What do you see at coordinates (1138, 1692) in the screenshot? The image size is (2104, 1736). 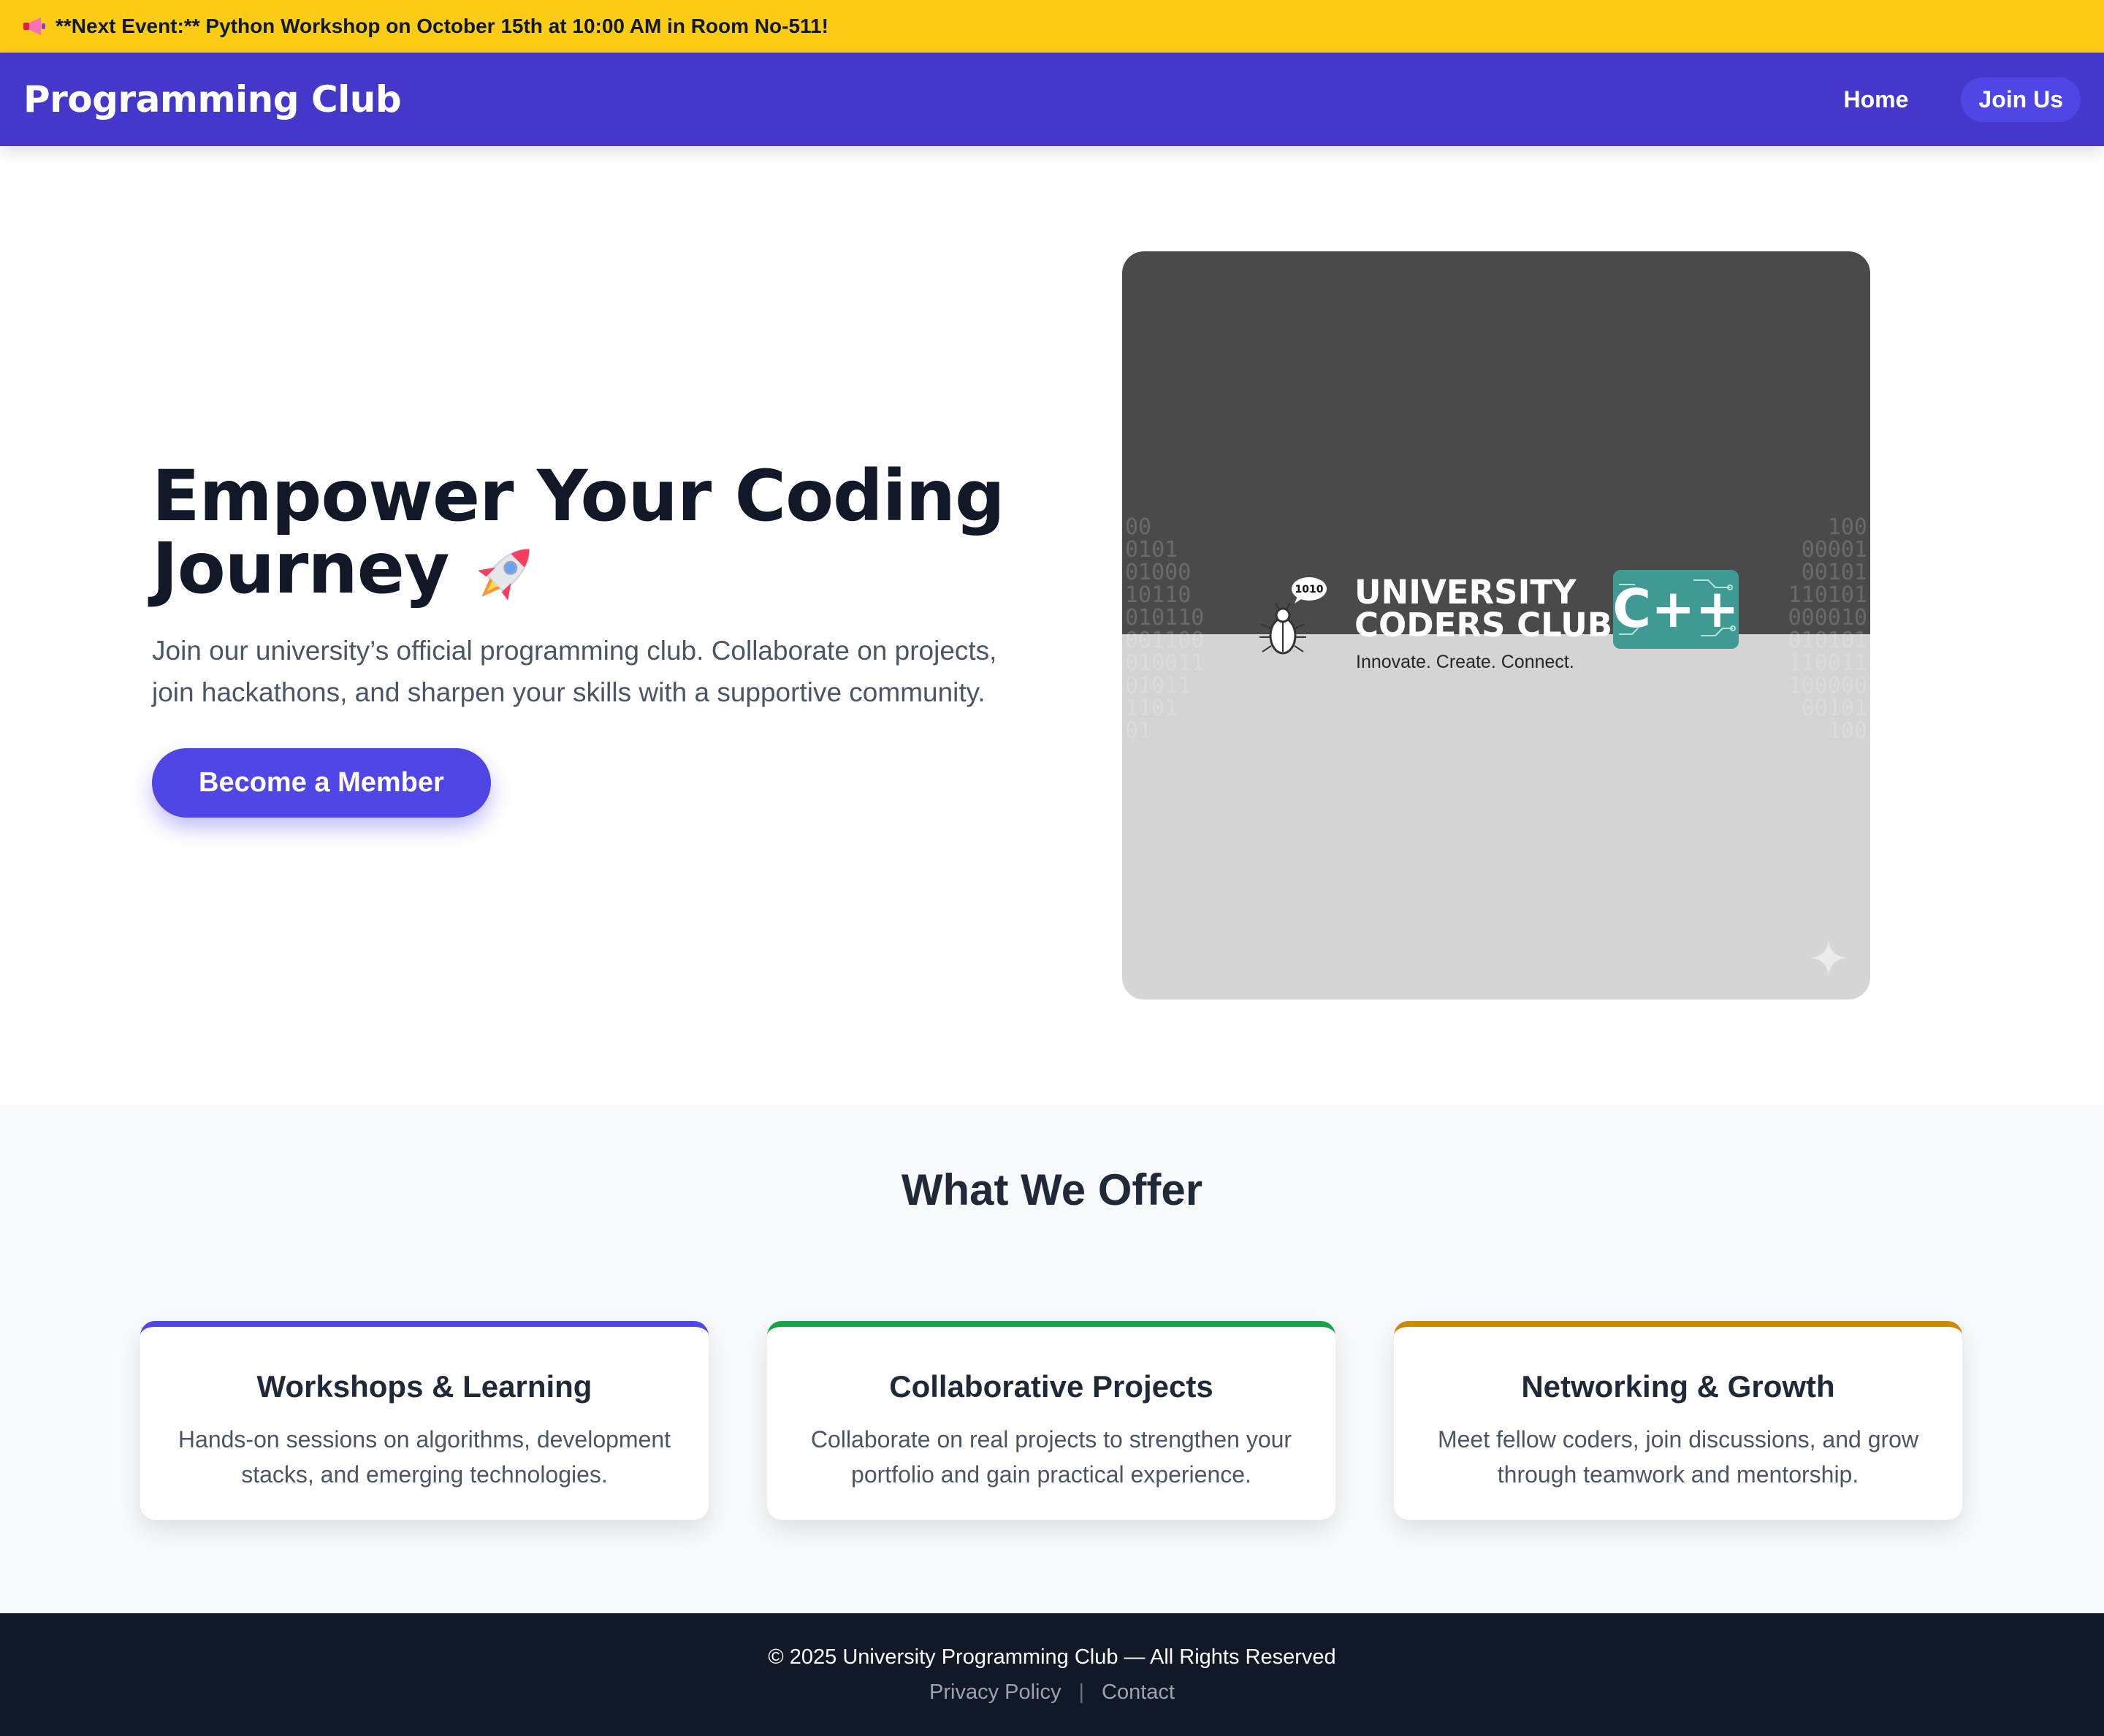 I see `contact-link: Contact` at bounding box center [1138, 1692].